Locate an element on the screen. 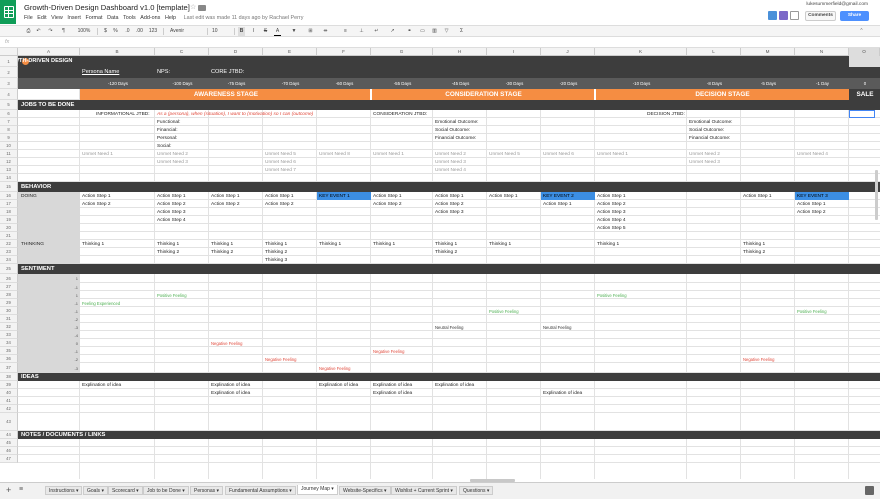  menu-addons: Add-ons is located at coordinates (150, 18).